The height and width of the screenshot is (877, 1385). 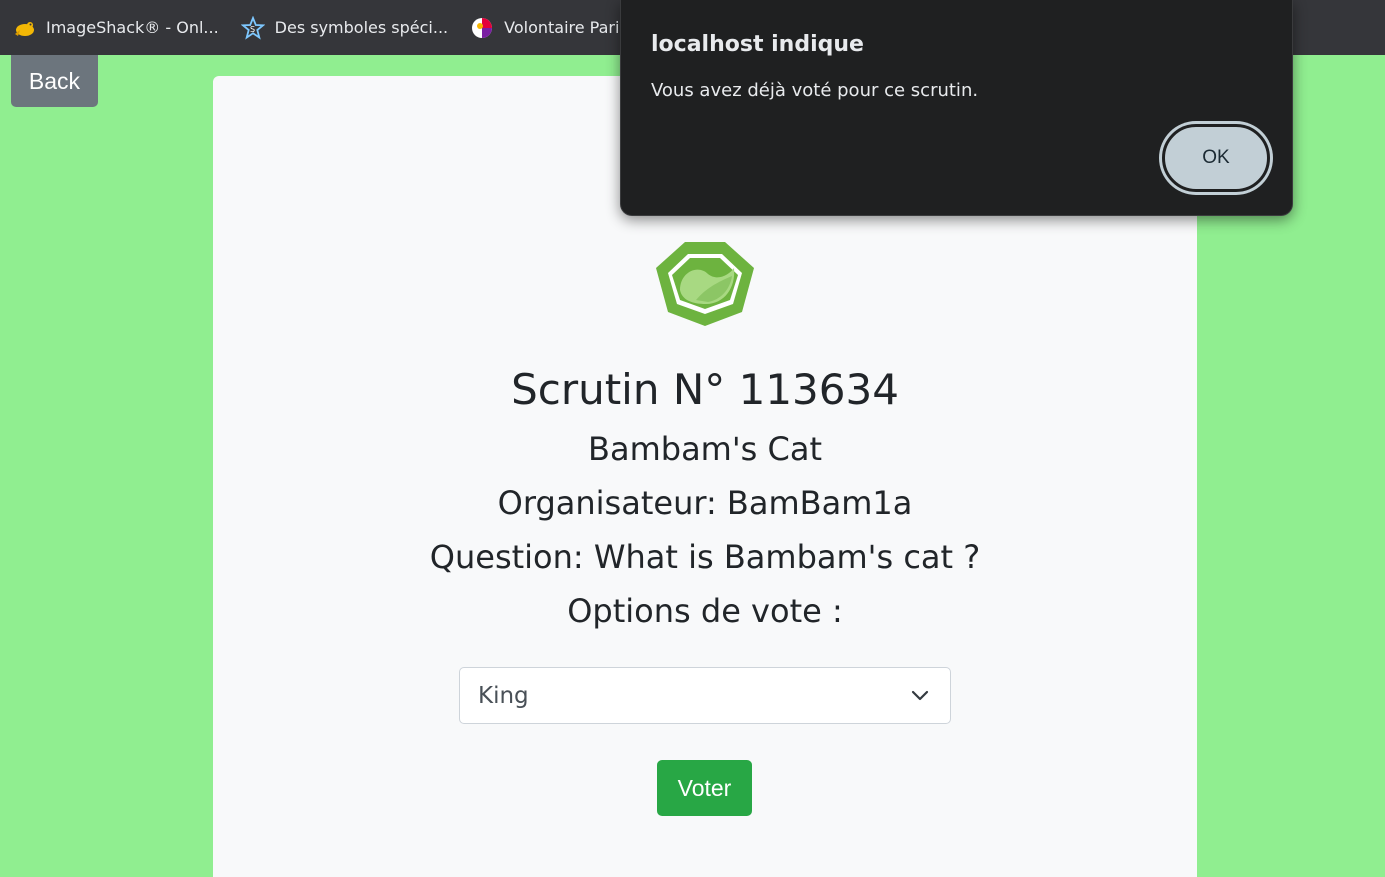 I want to click on question-text: Question: What is Bambam's cat ?, so click(x=705, y=557).